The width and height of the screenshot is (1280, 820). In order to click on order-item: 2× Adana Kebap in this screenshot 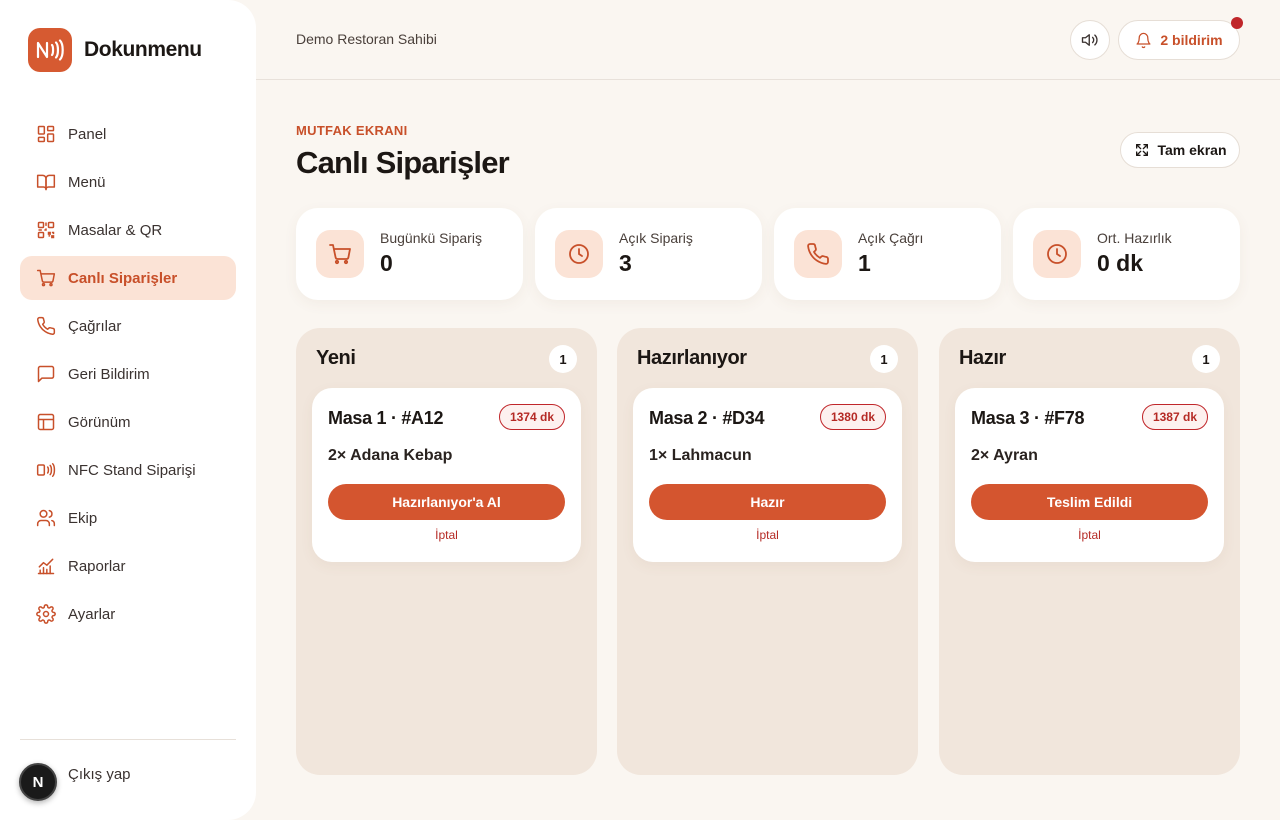, I will do `click(390, 455)`.